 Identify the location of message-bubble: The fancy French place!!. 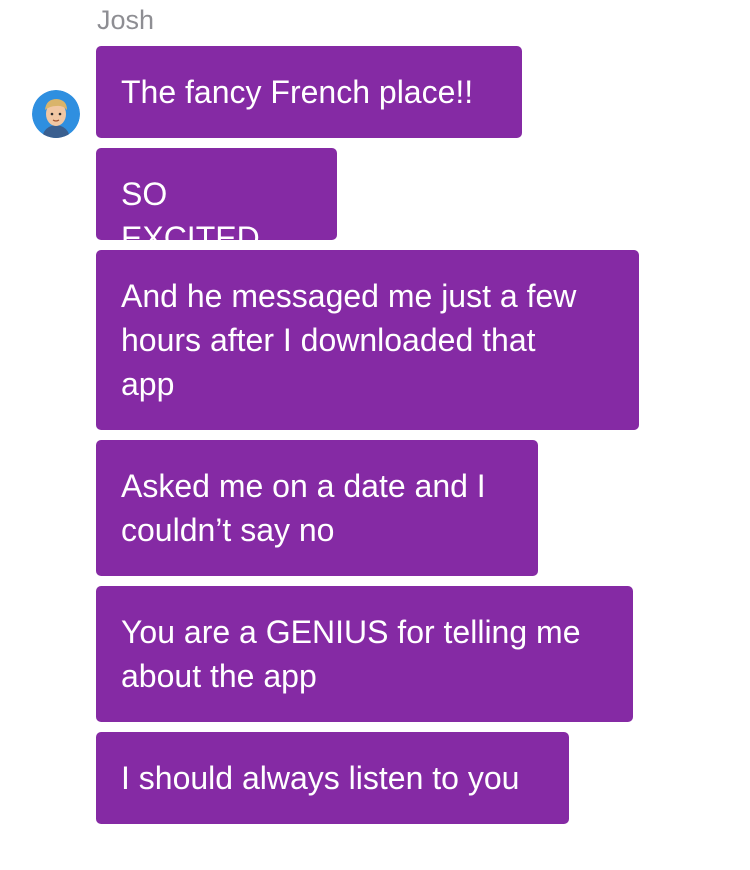
(309, 92).